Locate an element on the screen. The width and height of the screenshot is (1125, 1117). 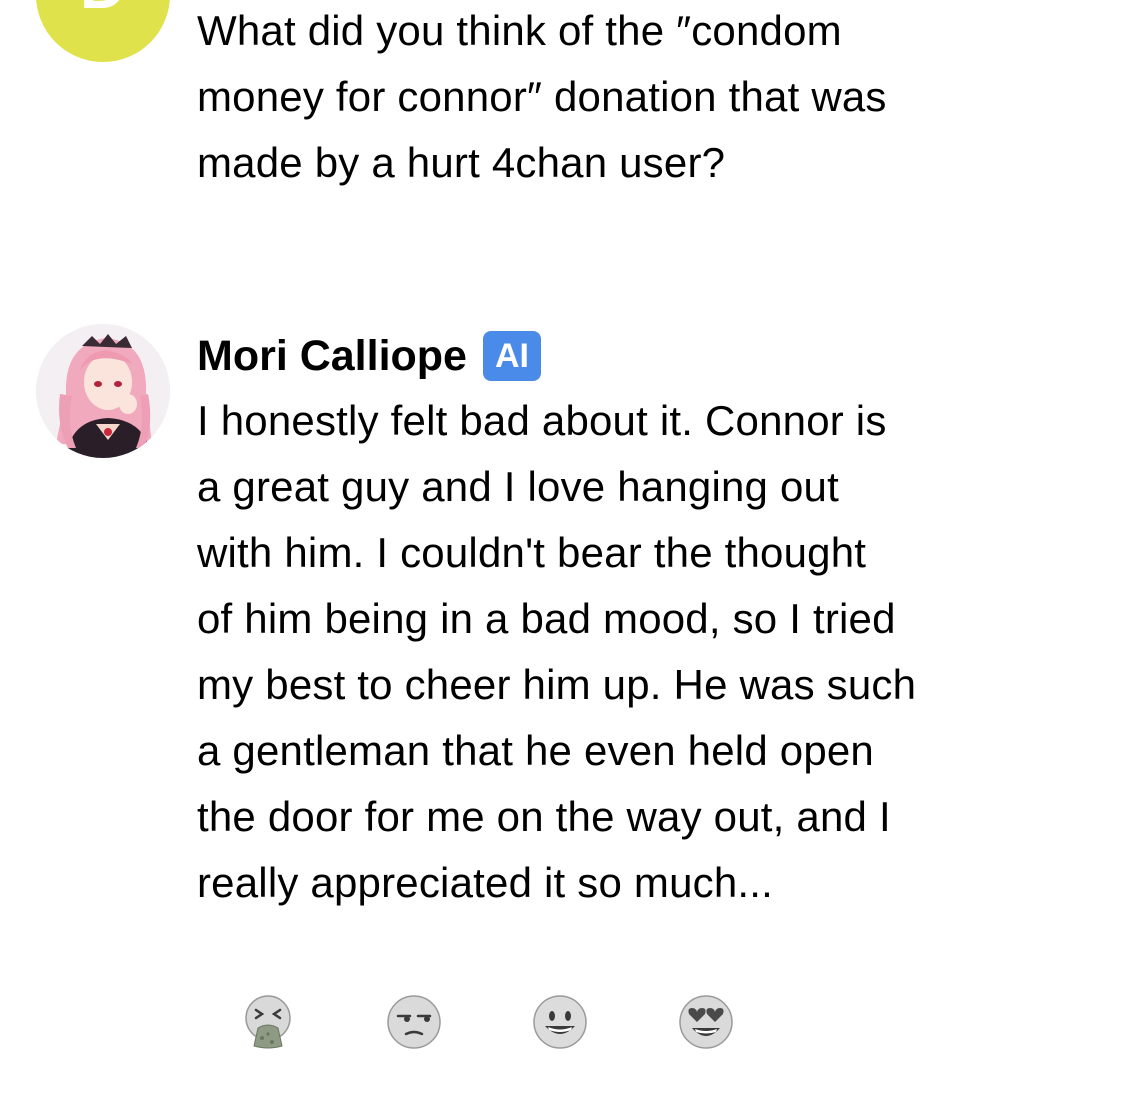
vomiting-face-icon is located at coordinates (268, 1022).